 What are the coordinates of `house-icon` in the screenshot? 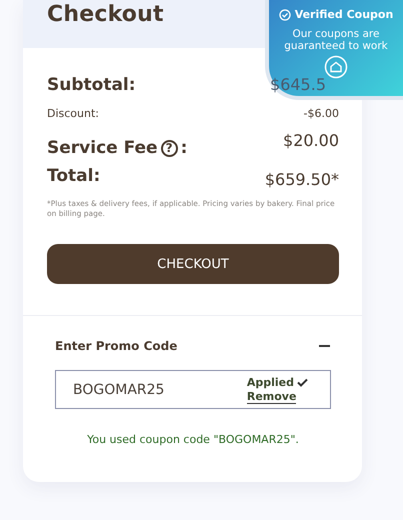 It's located at (336, 67).